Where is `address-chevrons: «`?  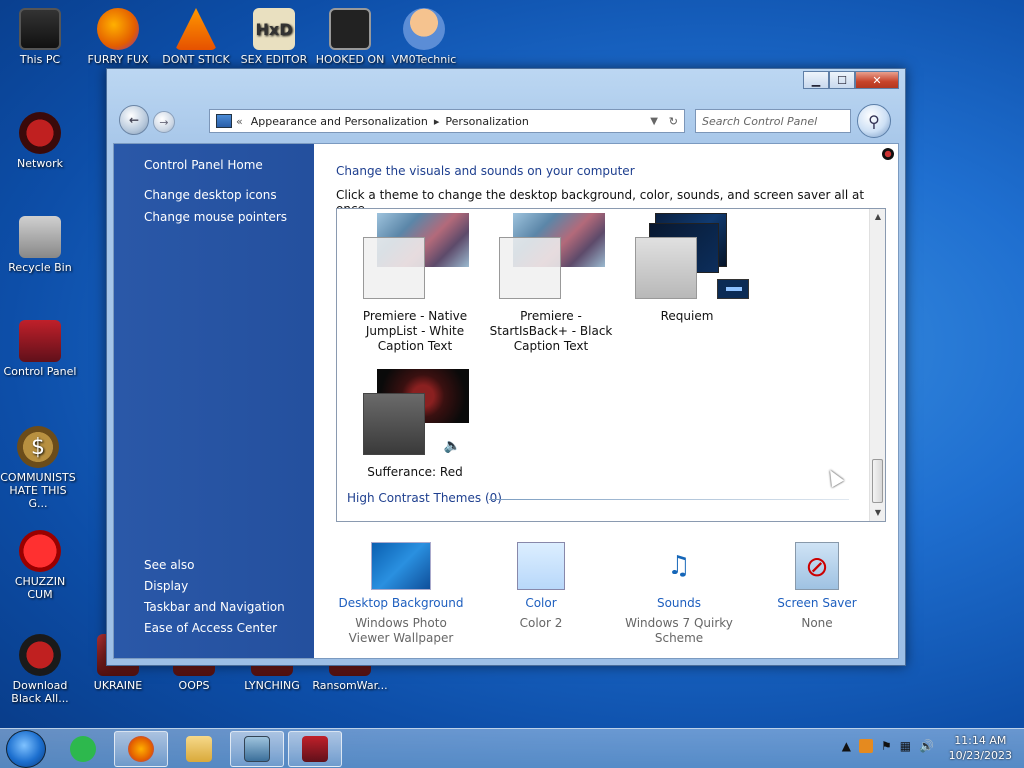 address-chevrons: « is located at coordinates (239, 121).